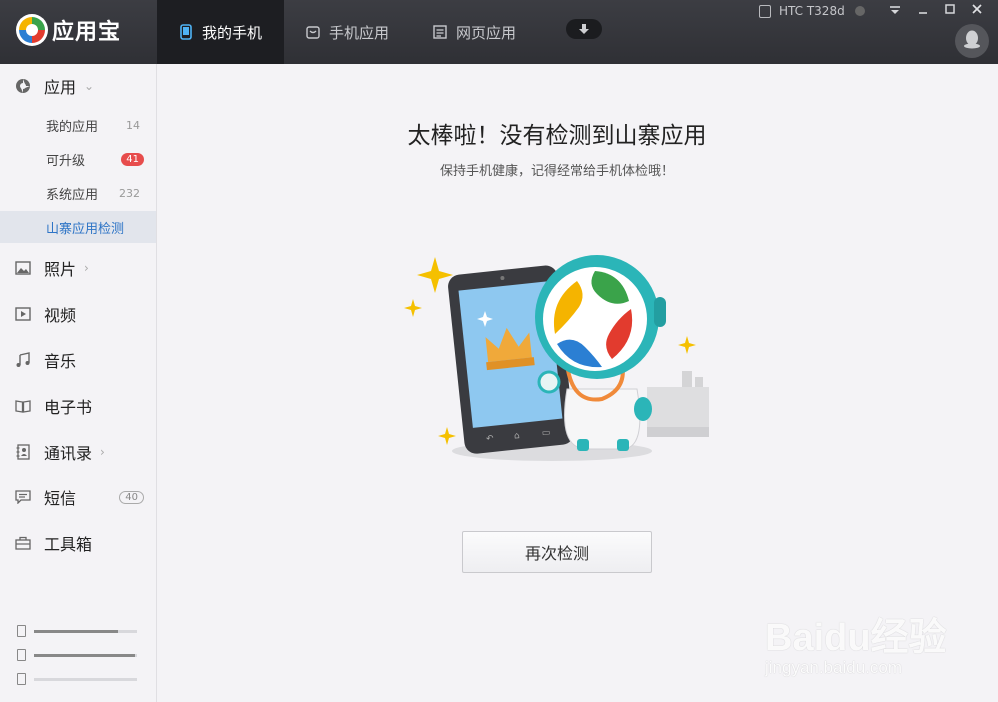 This screenshot has width=998, height=702. I want to click on sdcard-storage-indicator, so click(78, 655).